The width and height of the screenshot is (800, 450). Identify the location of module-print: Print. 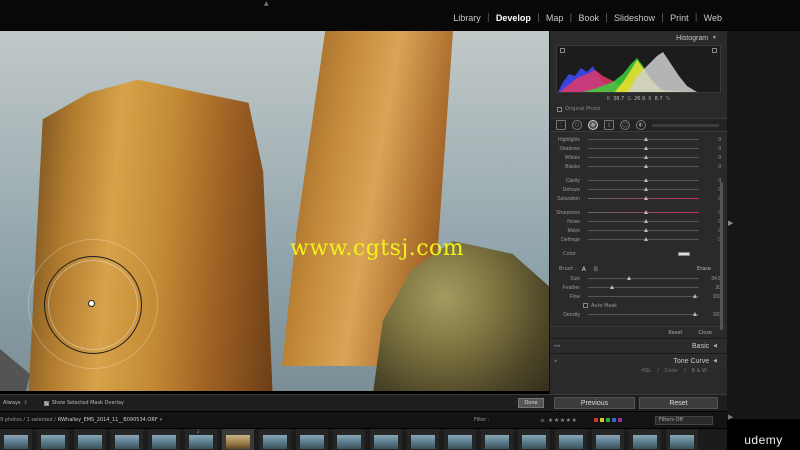
(679, 18).